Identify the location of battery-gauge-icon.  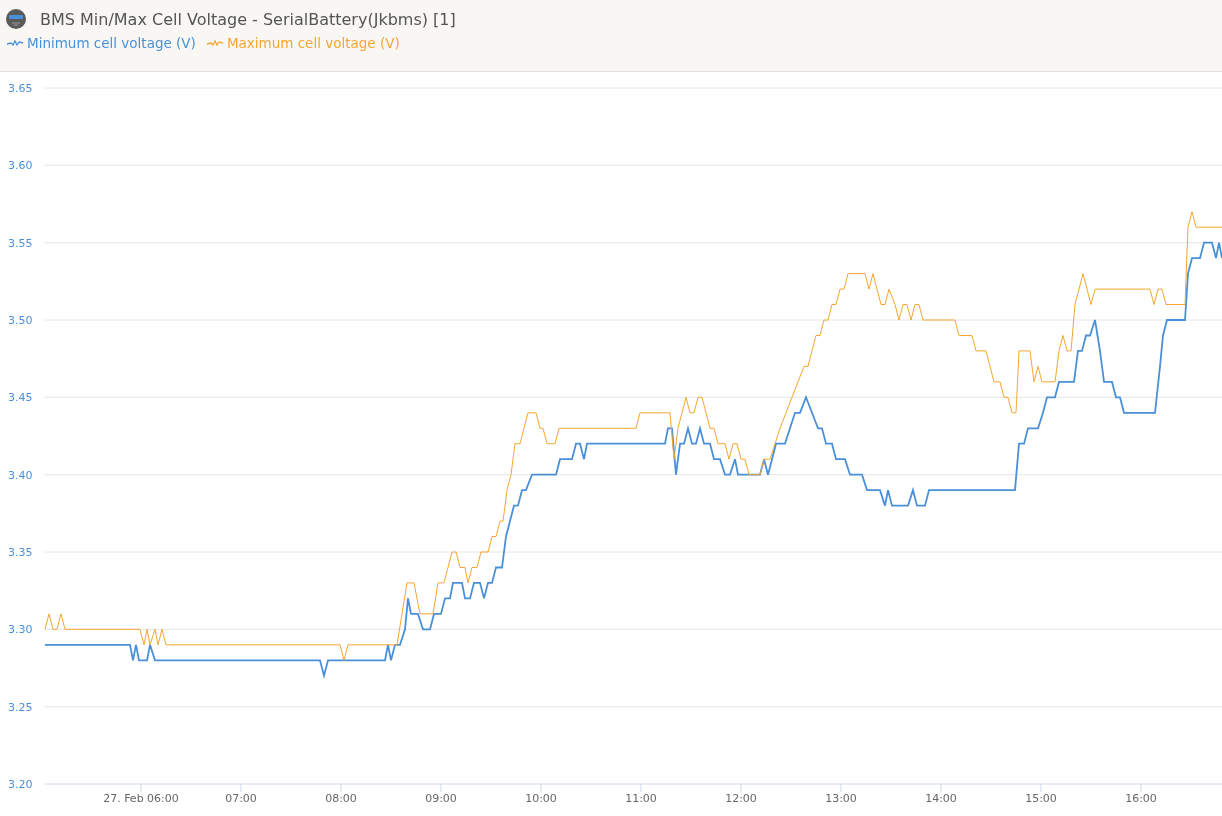
(16, 19).